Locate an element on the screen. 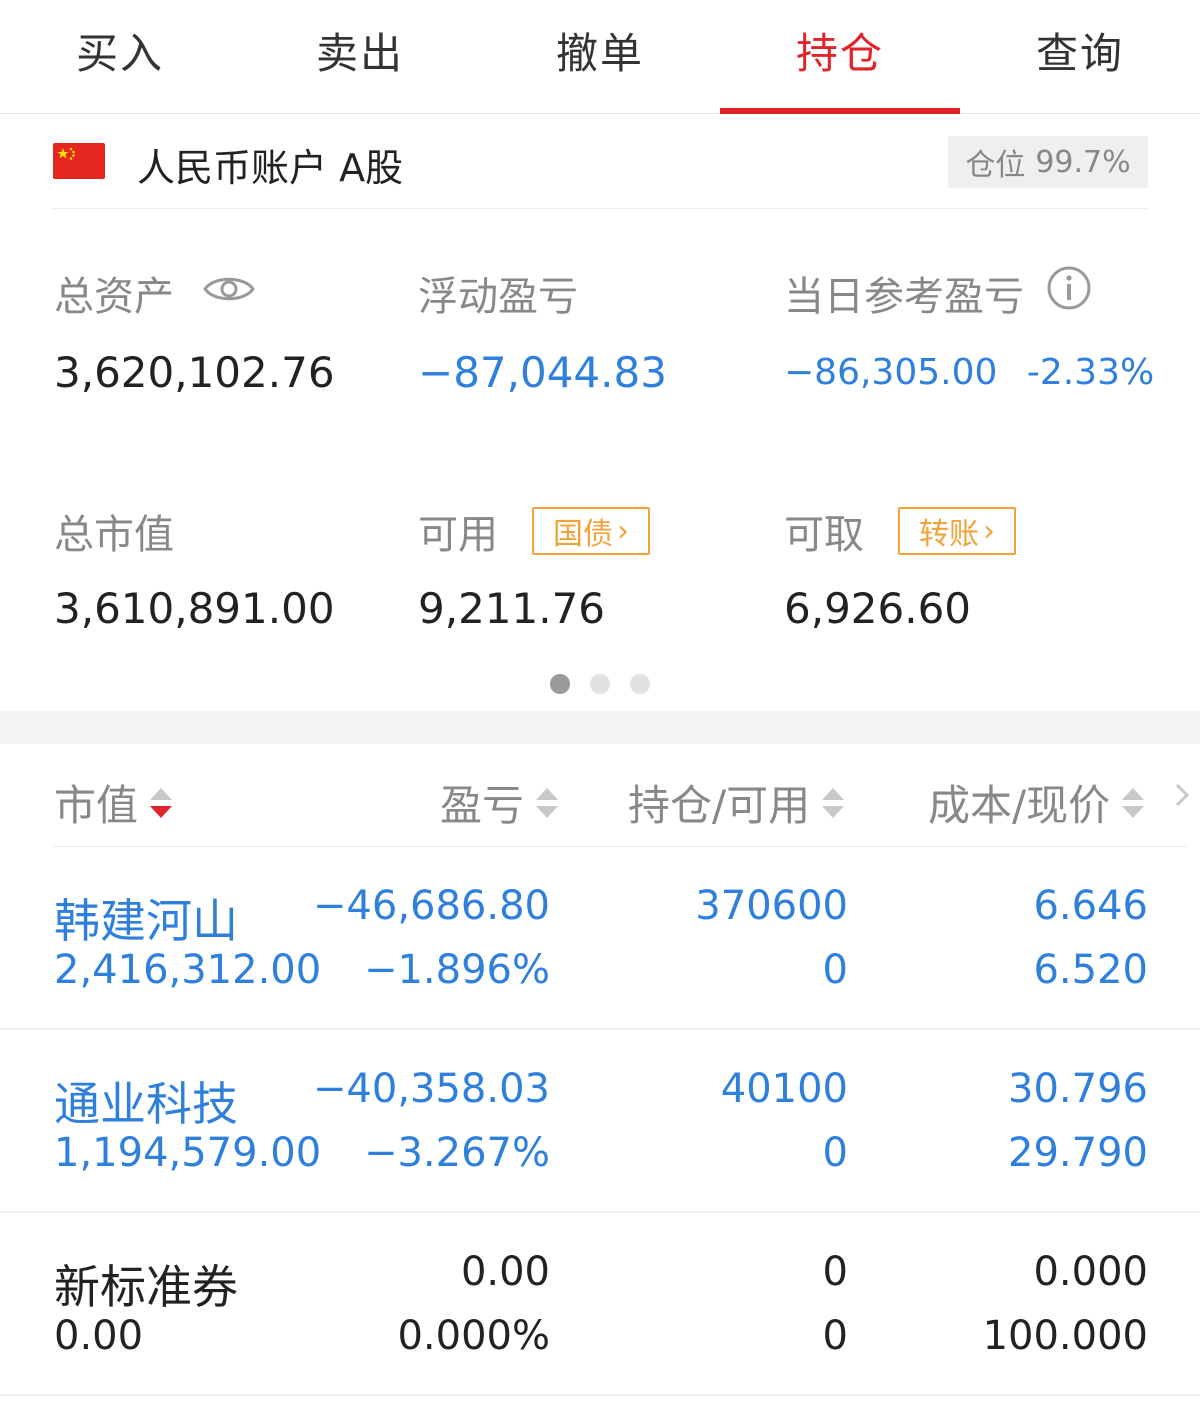 The image size is (1200, 1408). stock-name: 韩建河山 is located at coordinates (146, 921).